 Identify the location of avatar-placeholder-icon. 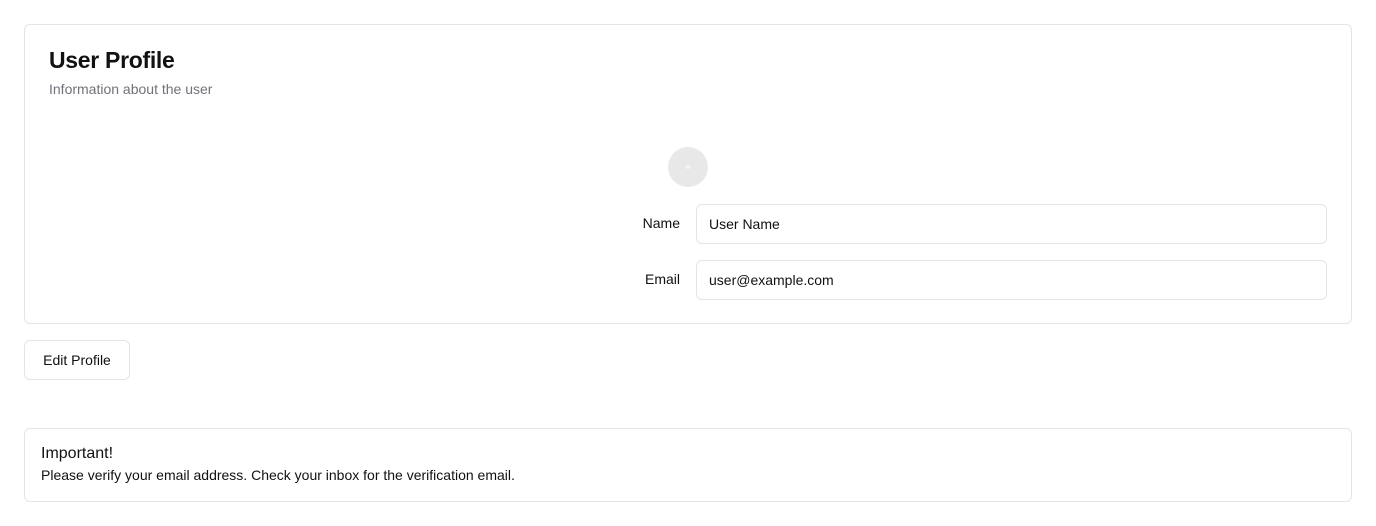
(688, 167).